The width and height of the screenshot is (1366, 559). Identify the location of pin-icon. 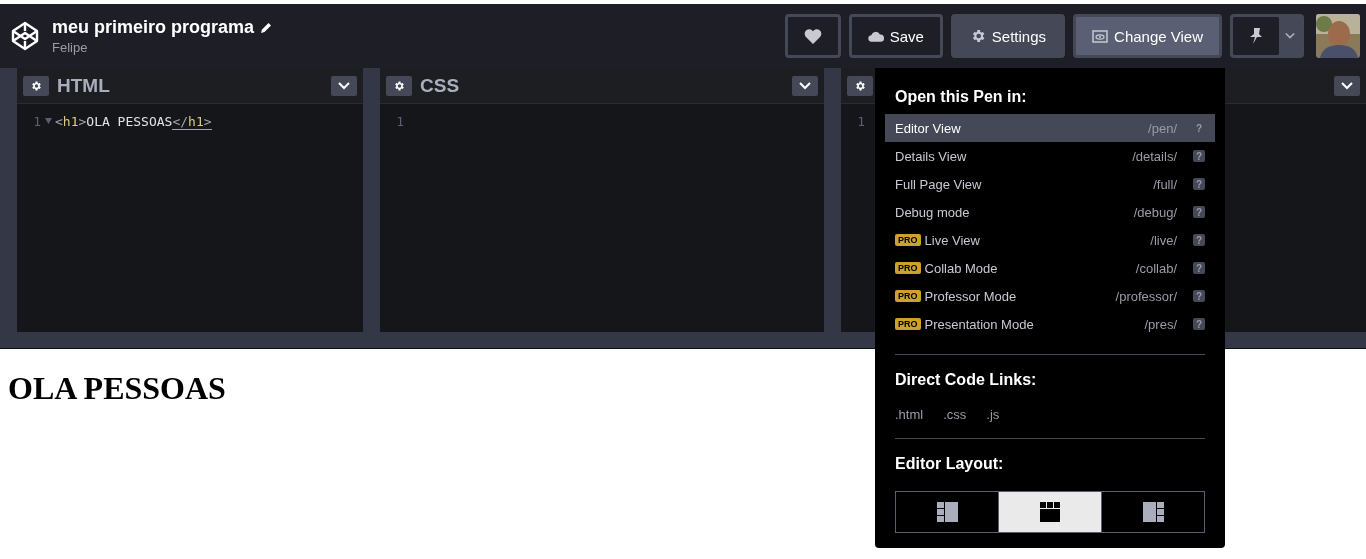
(1256, 36).